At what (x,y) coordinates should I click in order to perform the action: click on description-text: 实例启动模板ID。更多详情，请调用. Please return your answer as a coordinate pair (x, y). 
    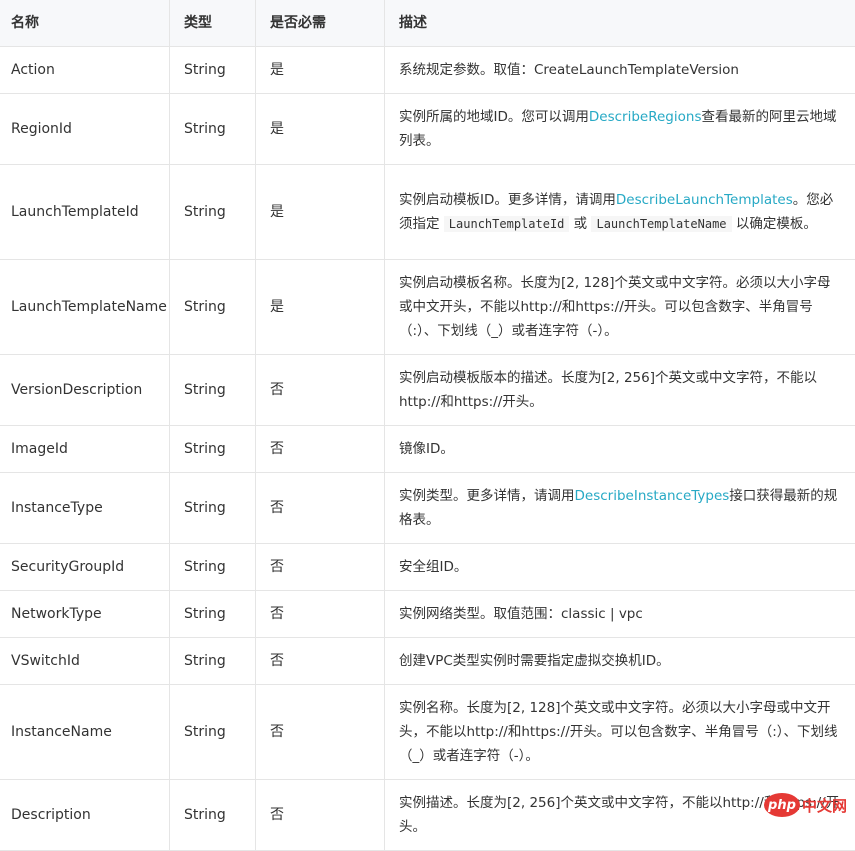
    Looking at the image, I should click on (507, 200).